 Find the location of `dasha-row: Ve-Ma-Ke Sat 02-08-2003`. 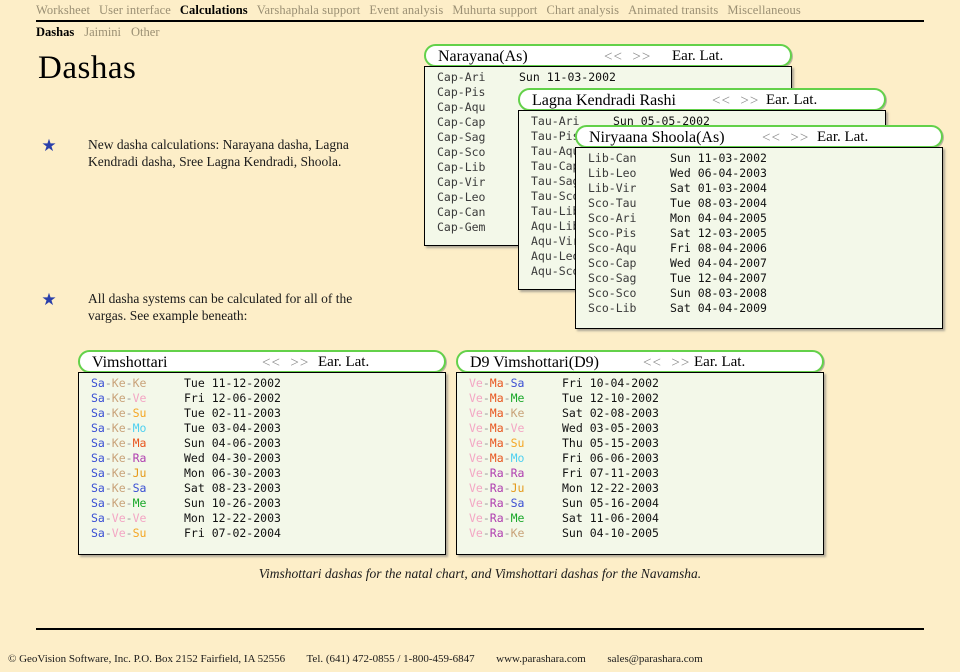

dasha-row: Ve-Ma-Ke Sat 02-08-2003 is located at coordinates (640, 413).